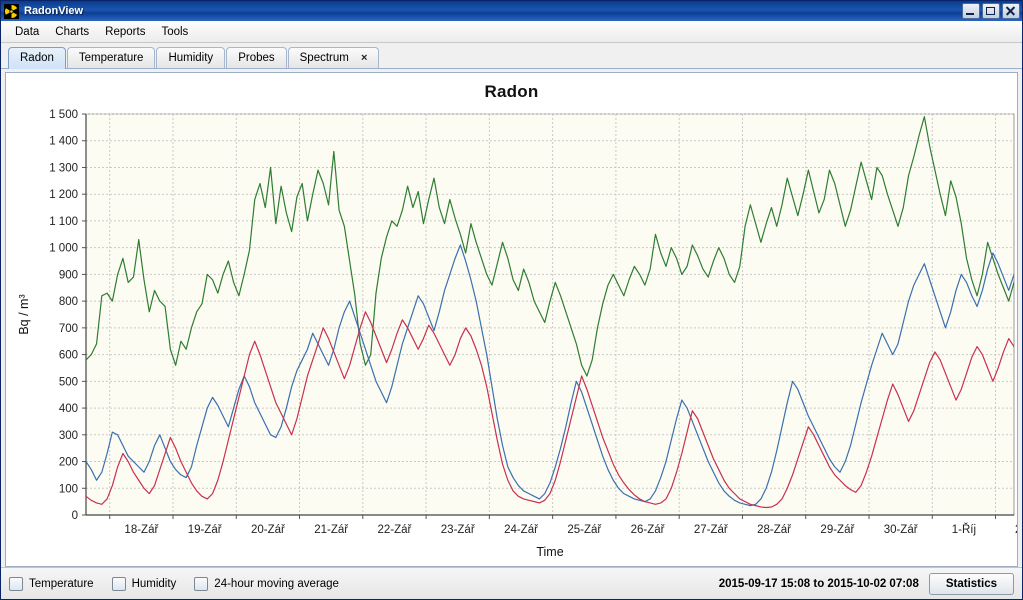 The height and width of the screenshot is (600, 1023). Describe the element at coordinates (61, 583) in the screenshot. I see `checkbox-label: Temperature` at that location.